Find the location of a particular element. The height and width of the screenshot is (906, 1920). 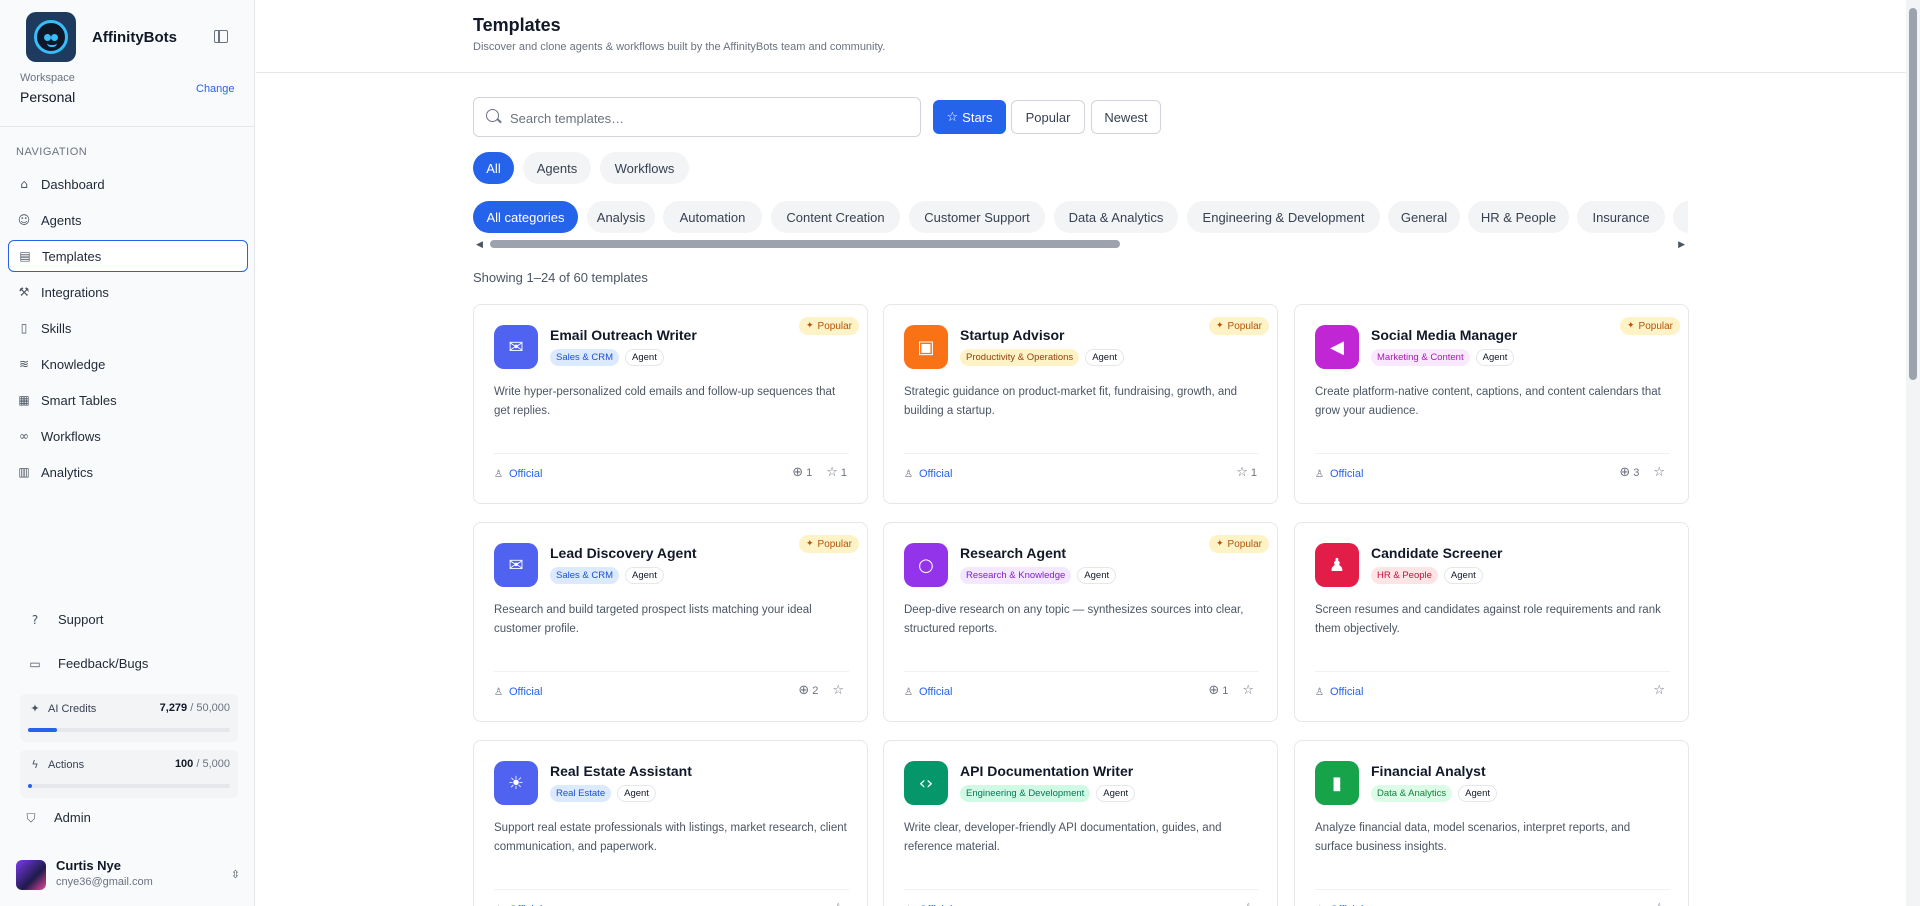

admin-link: ⛉ Admin is located at coordinates (57, 817).